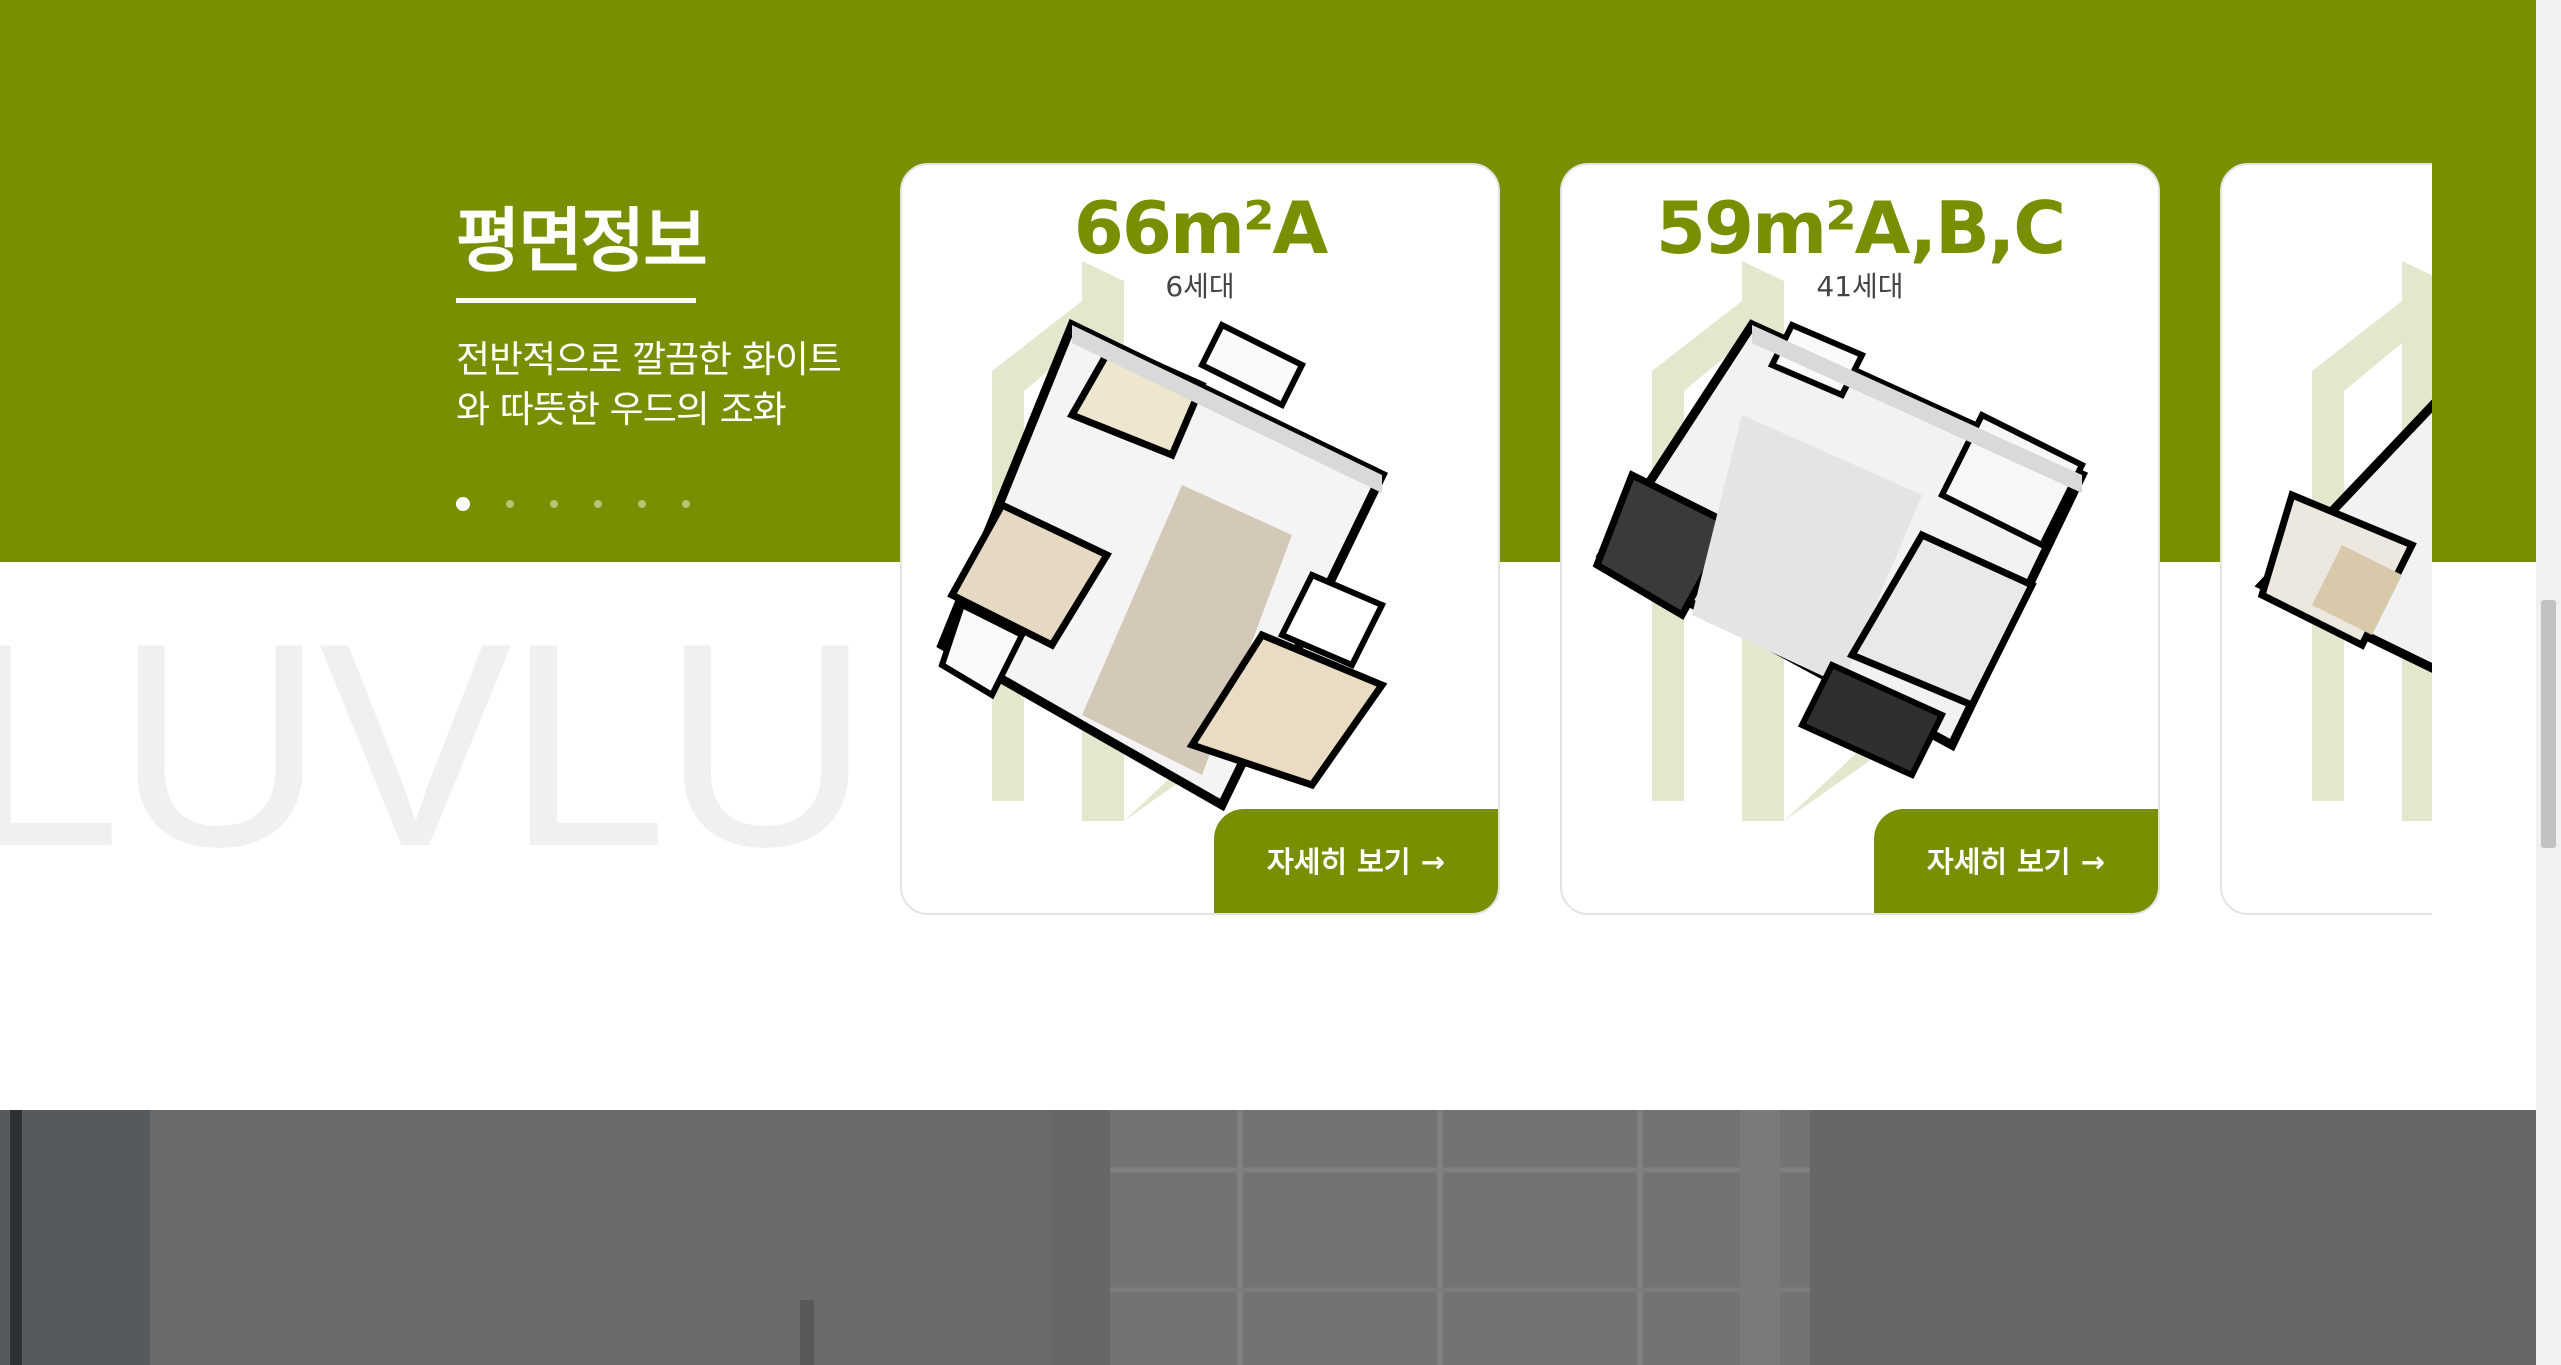  What do you see at coordinates (582, 241) in the screenshot?
I see `section-title: 평면정보` at bounding box center [582, 241].